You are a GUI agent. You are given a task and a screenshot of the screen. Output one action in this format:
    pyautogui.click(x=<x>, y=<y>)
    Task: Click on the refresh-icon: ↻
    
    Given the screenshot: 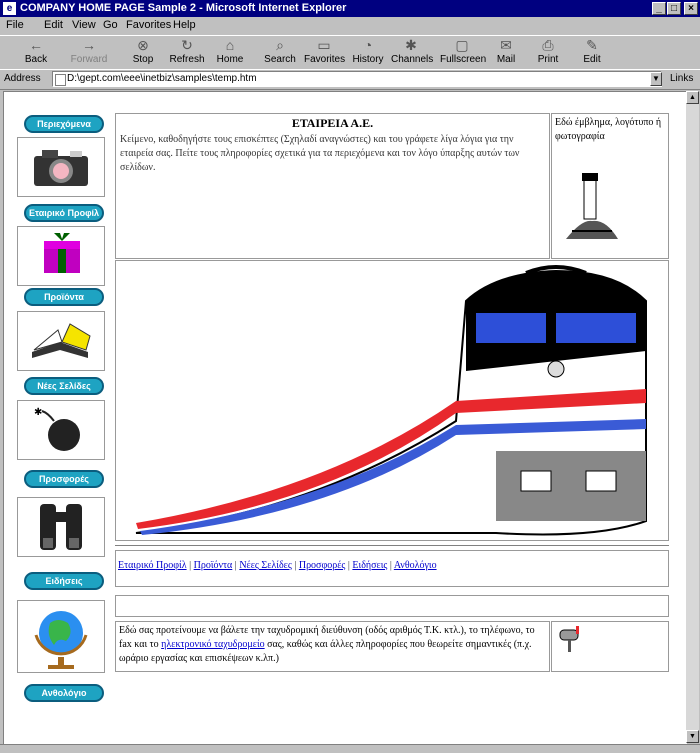 What is the action you would take?
    pyautogui.click(x=187, y=45)
    